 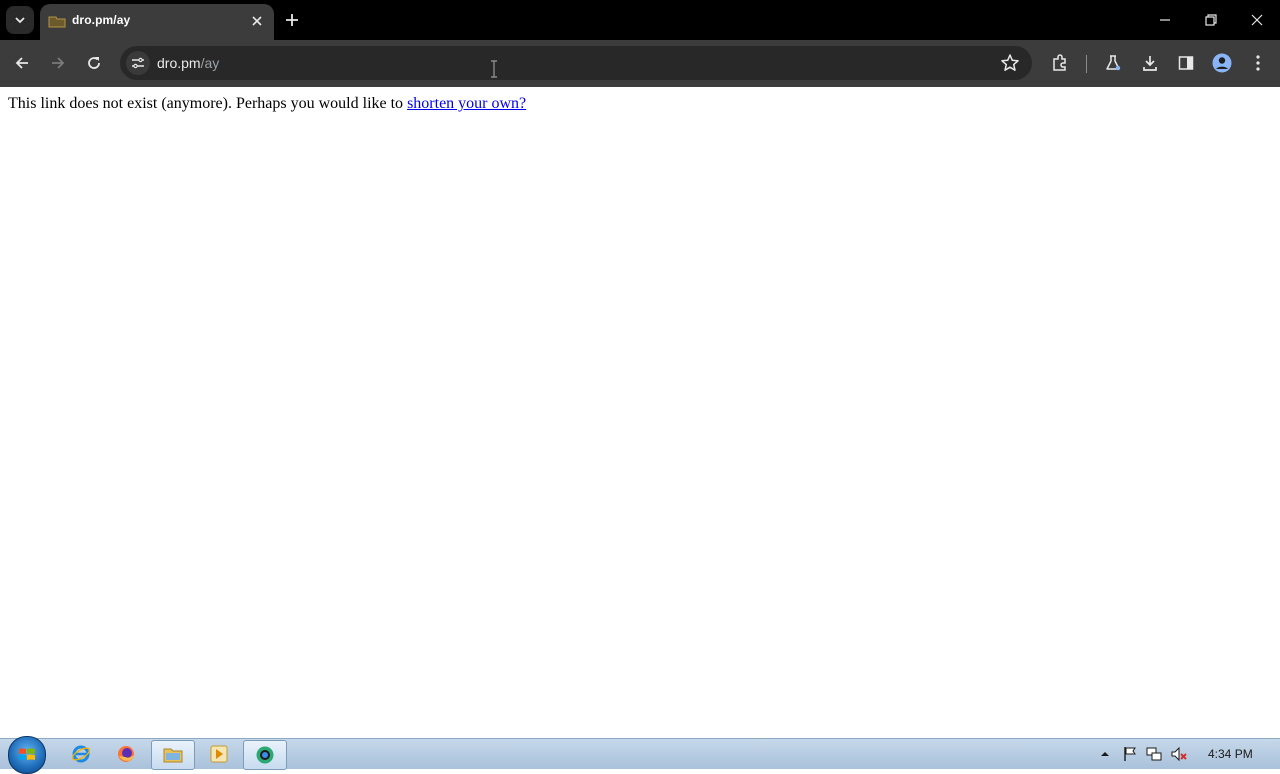 I want to click on chrome-icon, so click(x=265, y=755).